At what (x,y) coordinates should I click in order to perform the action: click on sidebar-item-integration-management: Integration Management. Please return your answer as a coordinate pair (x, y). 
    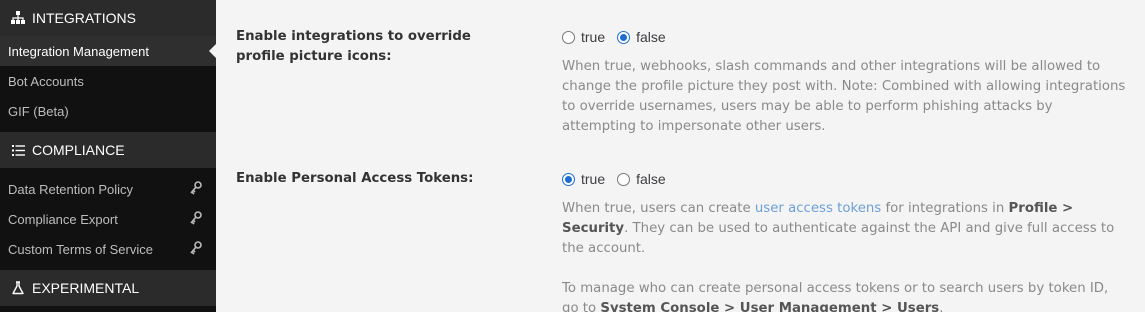
    Looking at the image, I should click on (108, 51).